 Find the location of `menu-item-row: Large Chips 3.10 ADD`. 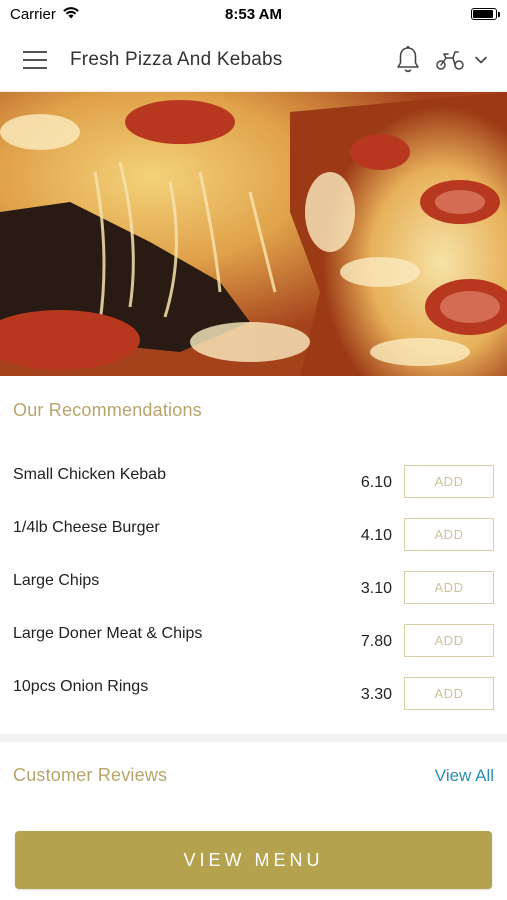

menu-item-row: Large Chips 3.10 ADD is located at coordinates (253, 587).